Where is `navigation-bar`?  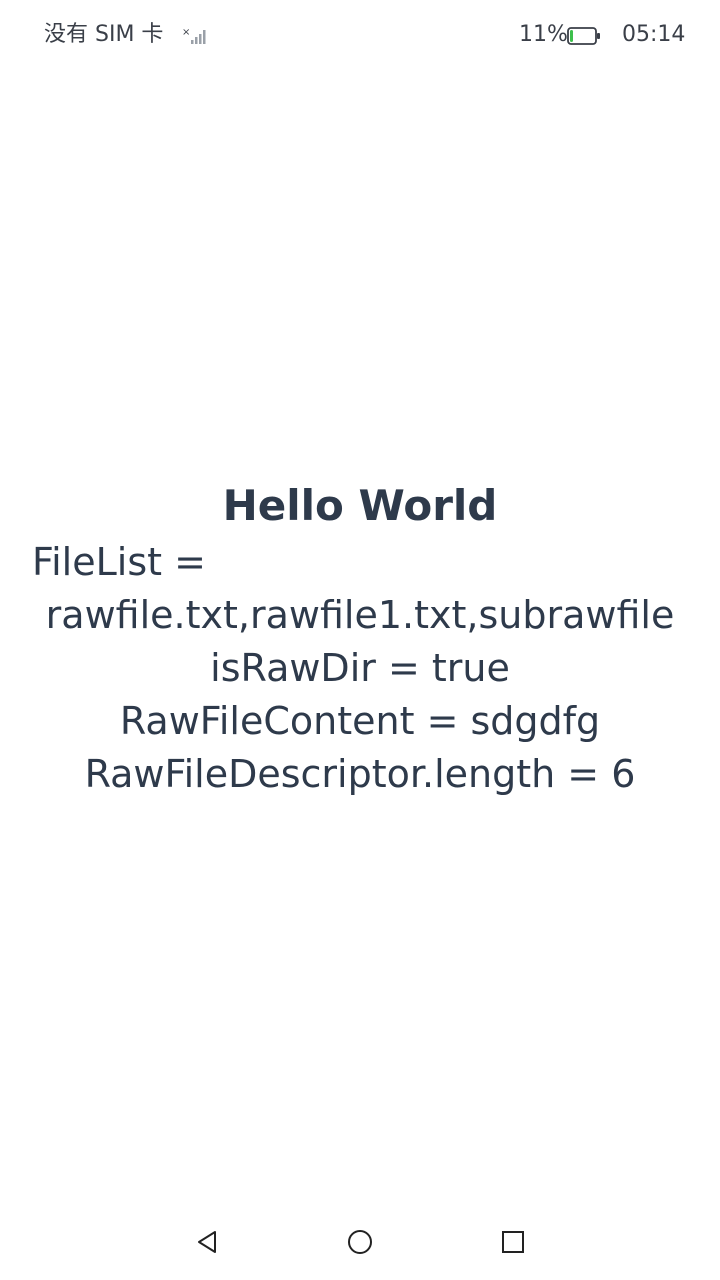 navigation-bar is located at coordinates (360, 1245).